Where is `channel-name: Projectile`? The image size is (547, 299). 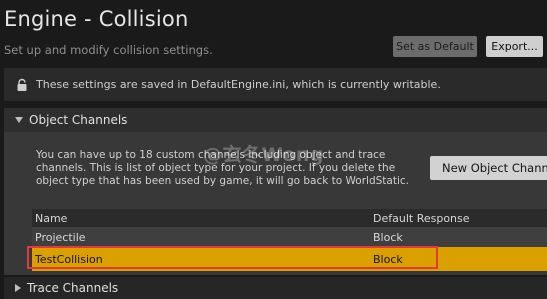 channel-name: Projectile is located at coordinates (60, 237).